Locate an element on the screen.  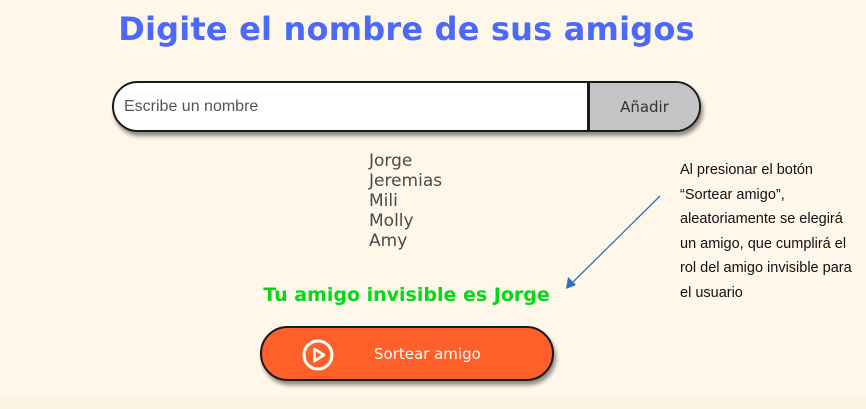
bottom-strip is located at coordinates (433, 403).